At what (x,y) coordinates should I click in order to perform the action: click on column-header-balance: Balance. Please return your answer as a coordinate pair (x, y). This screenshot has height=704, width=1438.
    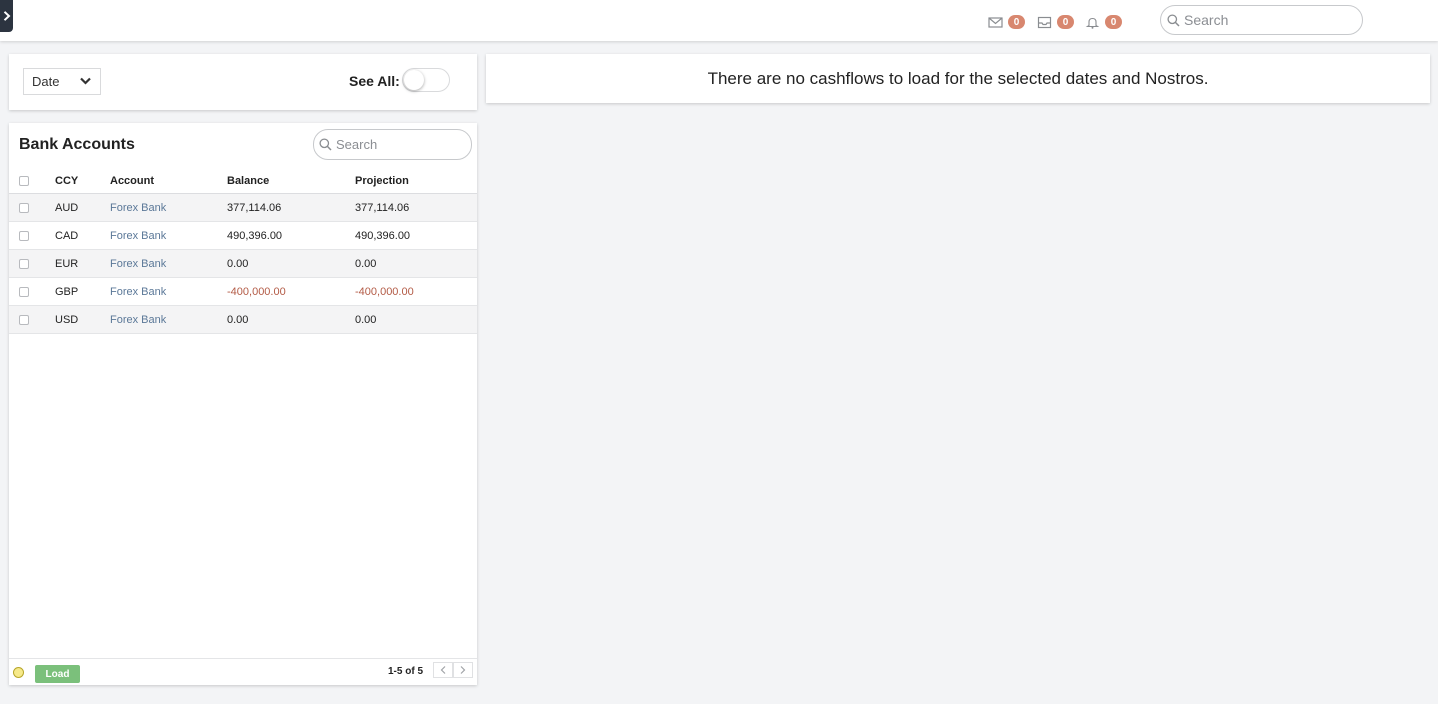
    Looking at the image, I should click on (248, 180).